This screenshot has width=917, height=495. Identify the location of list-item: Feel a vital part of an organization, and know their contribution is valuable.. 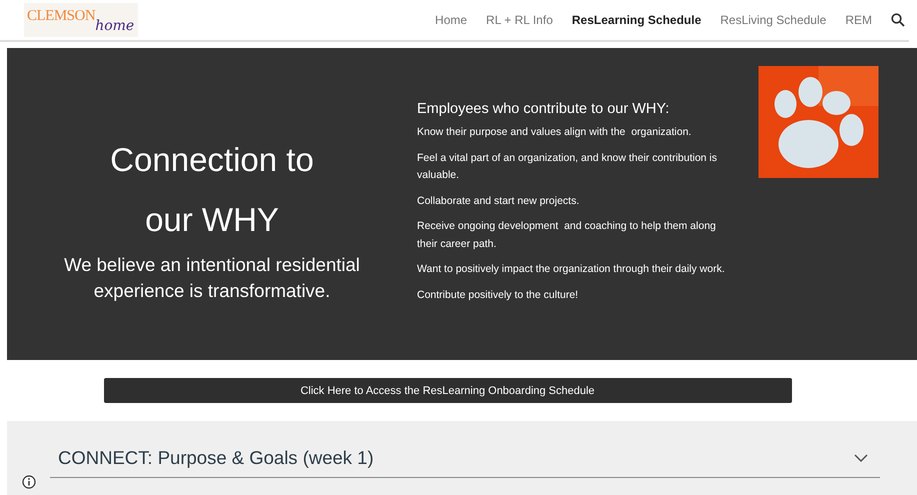
(567, 166).